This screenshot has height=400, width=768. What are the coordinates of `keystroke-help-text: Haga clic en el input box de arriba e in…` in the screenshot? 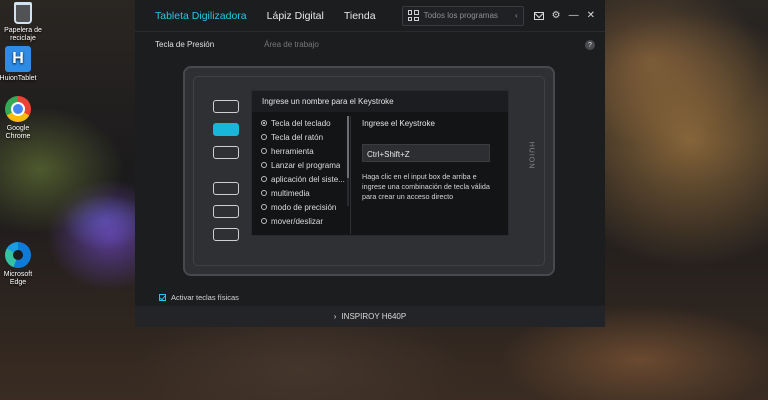 It's located at (426, 186).